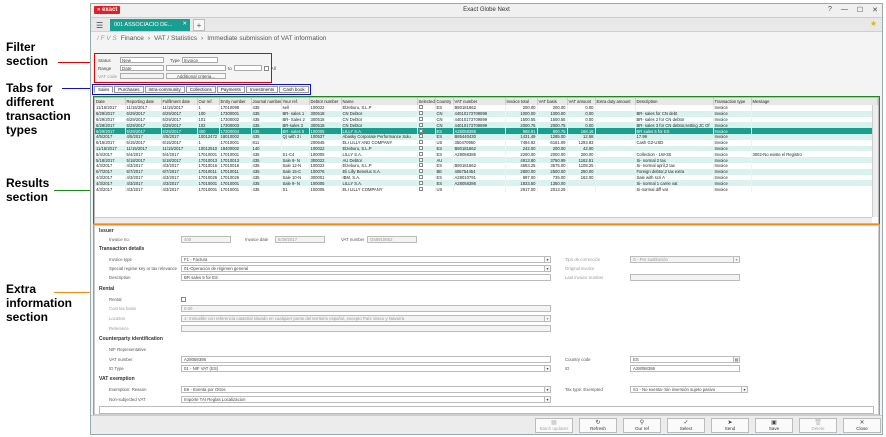 The image size is (886, 437). What do you see at coordinates (325, 189) in the screenshot?
I see `table-cell: 100005` at bounding box center [325, 189].